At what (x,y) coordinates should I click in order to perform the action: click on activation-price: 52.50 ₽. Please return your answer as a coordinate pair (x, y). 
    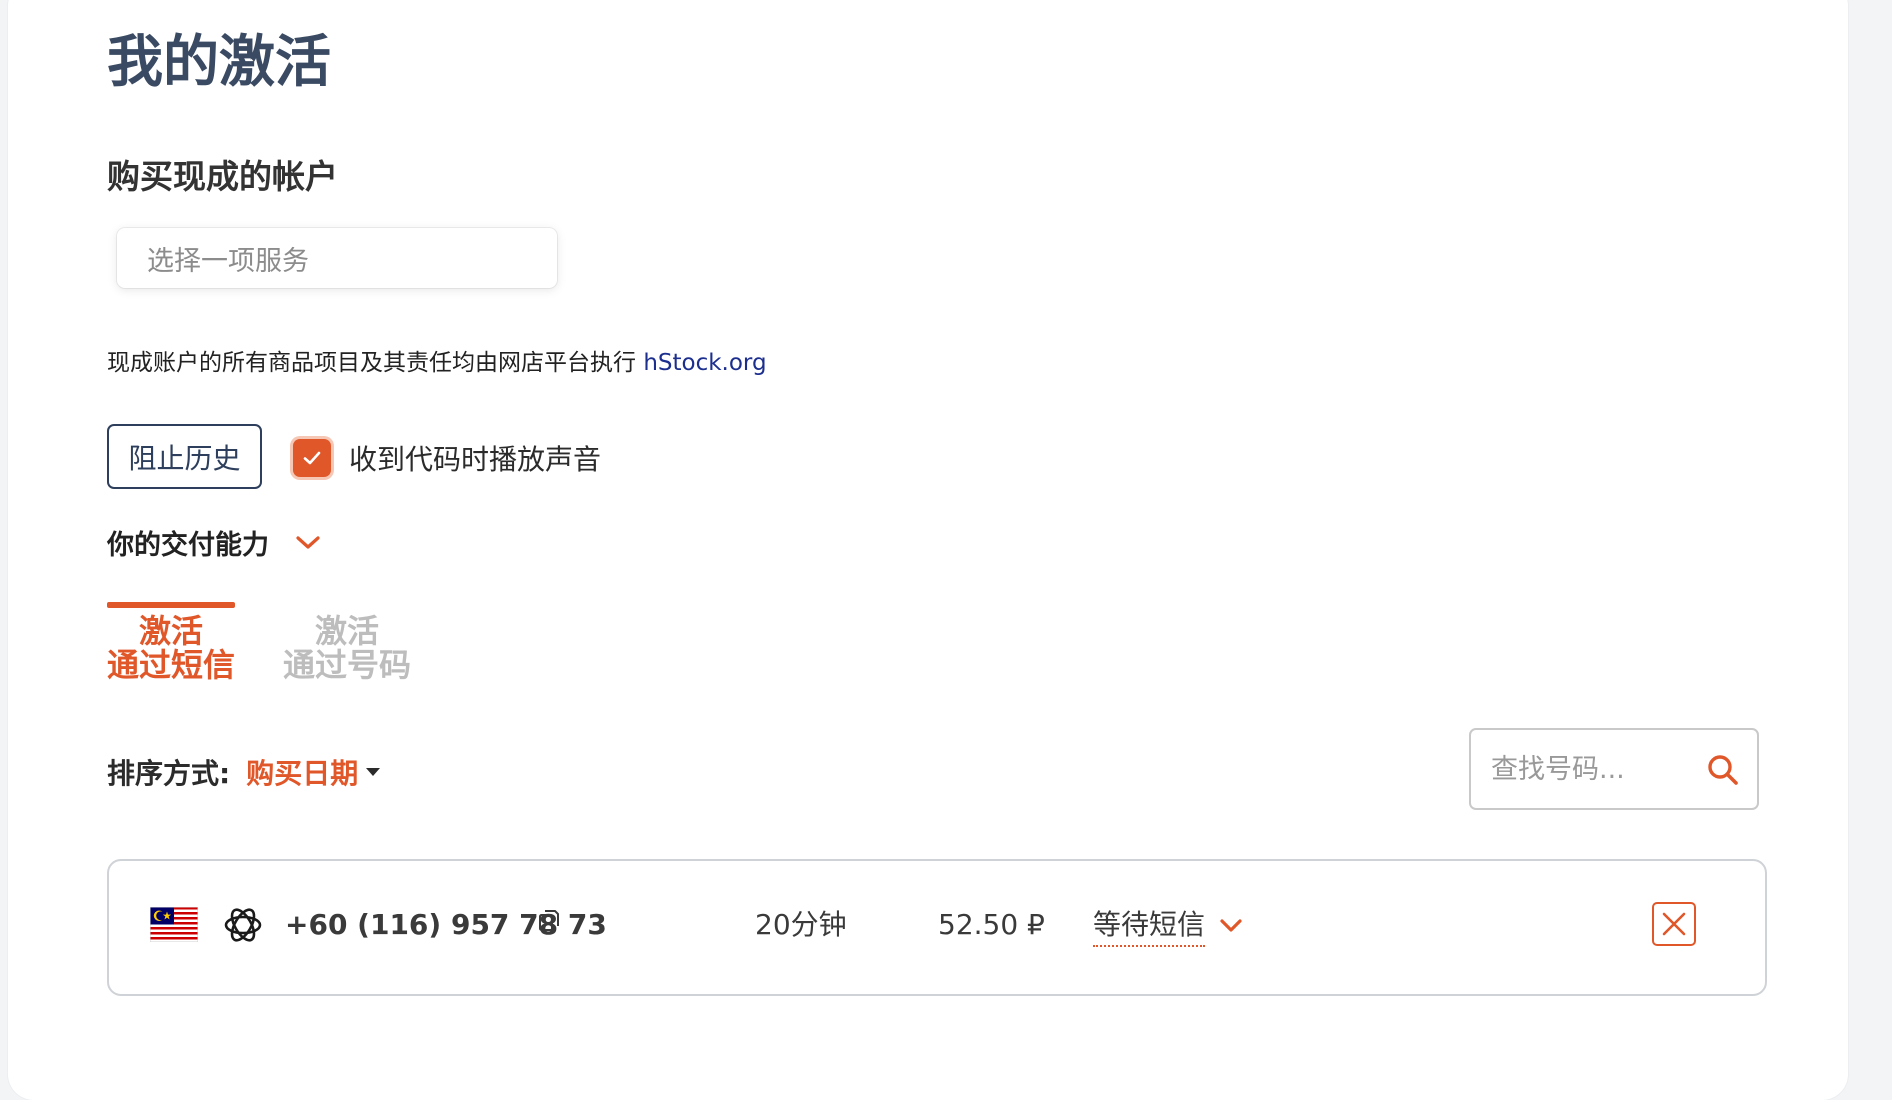
    Looking at the image, I should click on (991, 924).